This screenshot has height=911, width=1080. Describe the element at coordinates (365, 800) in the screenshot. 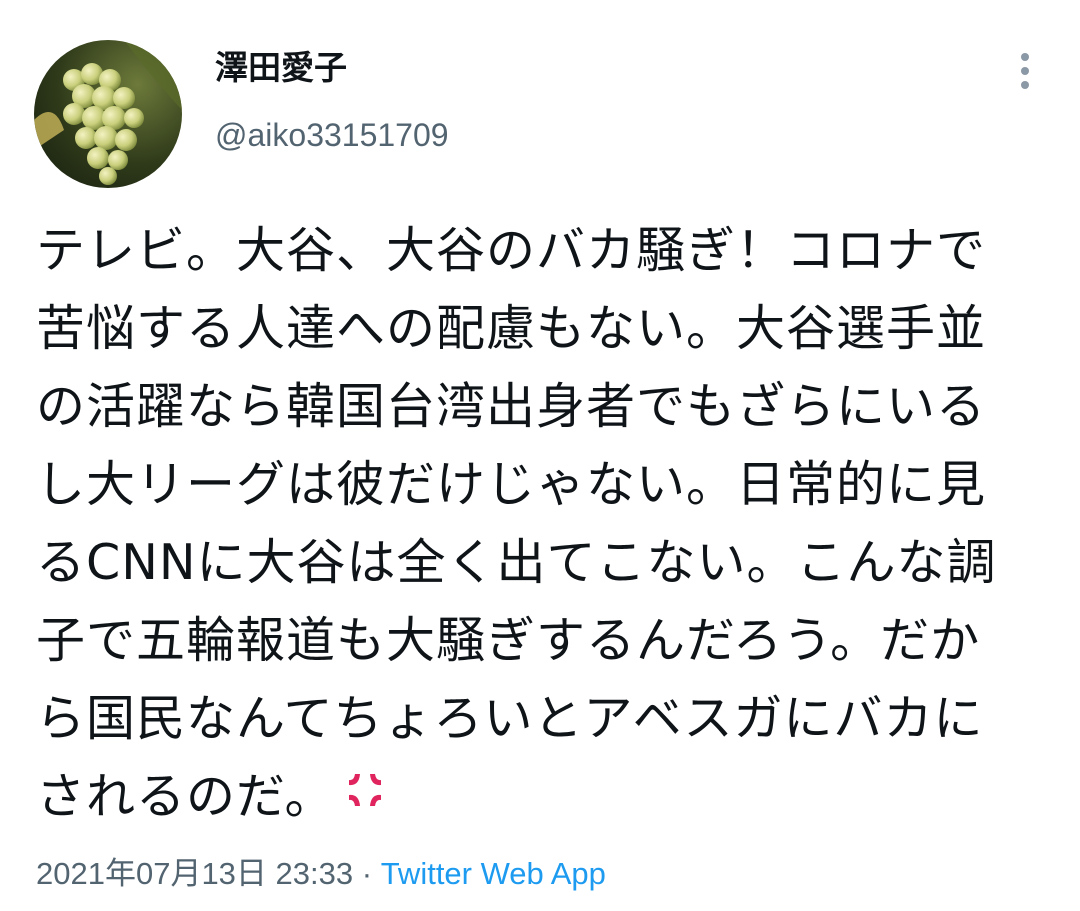

I see `anger-symbol-icon` at that location.